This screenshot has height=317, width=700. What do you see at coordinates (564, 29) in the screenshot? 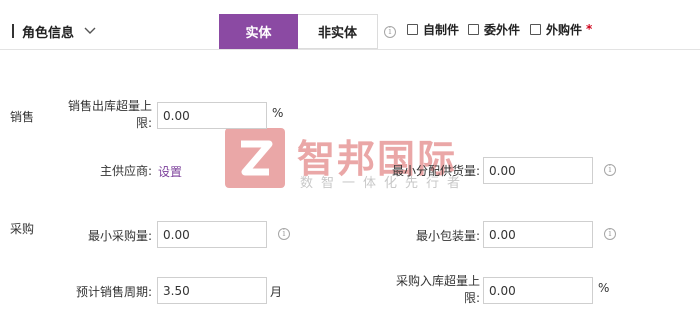
I see `checkbox-label: 外购件` at bounding box center [564, 29].